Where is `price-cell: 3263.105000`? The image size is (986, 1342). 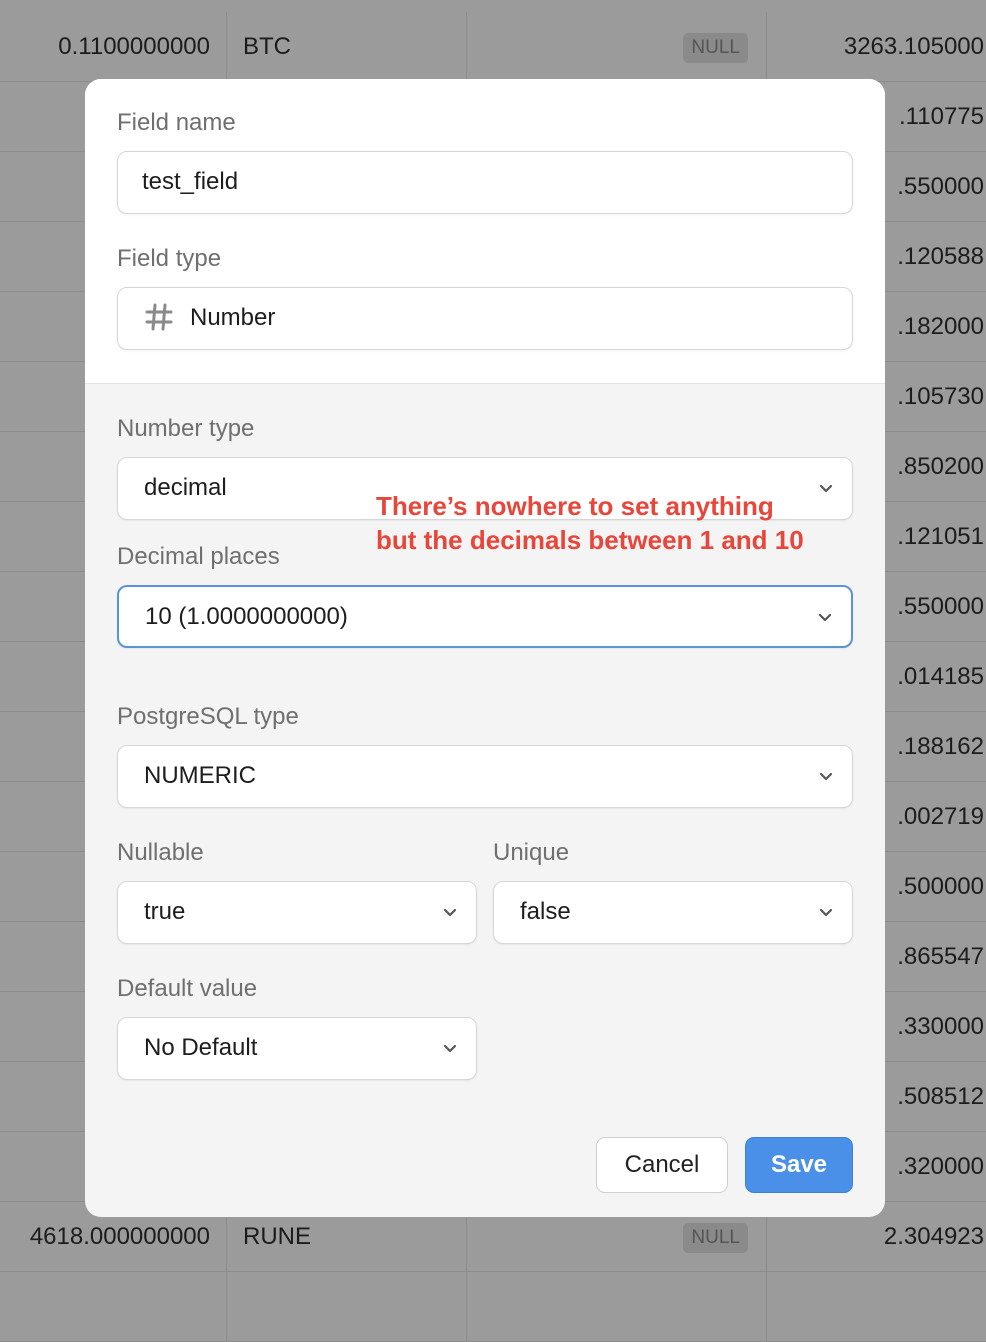
price-cell: 3263.105000 is located at coordinates (876, 47).